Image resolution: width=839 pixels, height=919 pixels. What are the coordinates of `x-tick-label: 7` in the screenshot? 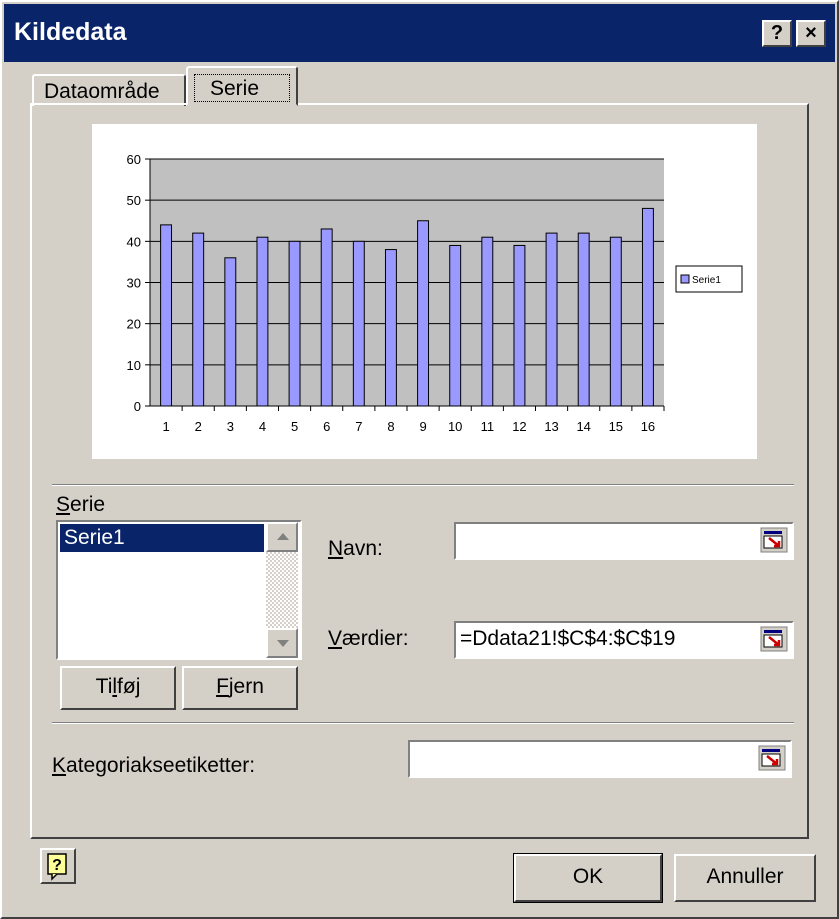 It's located at (358, 426).